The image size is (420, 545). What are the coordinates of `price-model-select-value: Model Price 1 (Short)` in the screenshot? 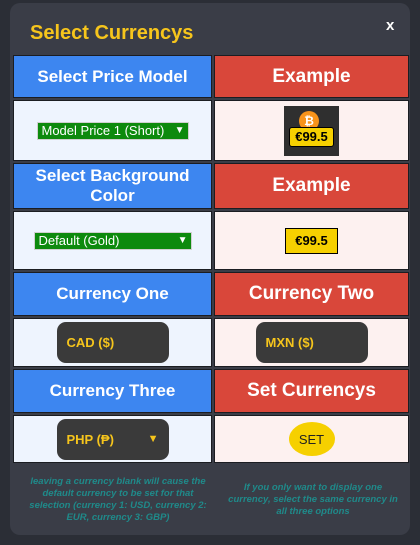 It's located at (103, 130).